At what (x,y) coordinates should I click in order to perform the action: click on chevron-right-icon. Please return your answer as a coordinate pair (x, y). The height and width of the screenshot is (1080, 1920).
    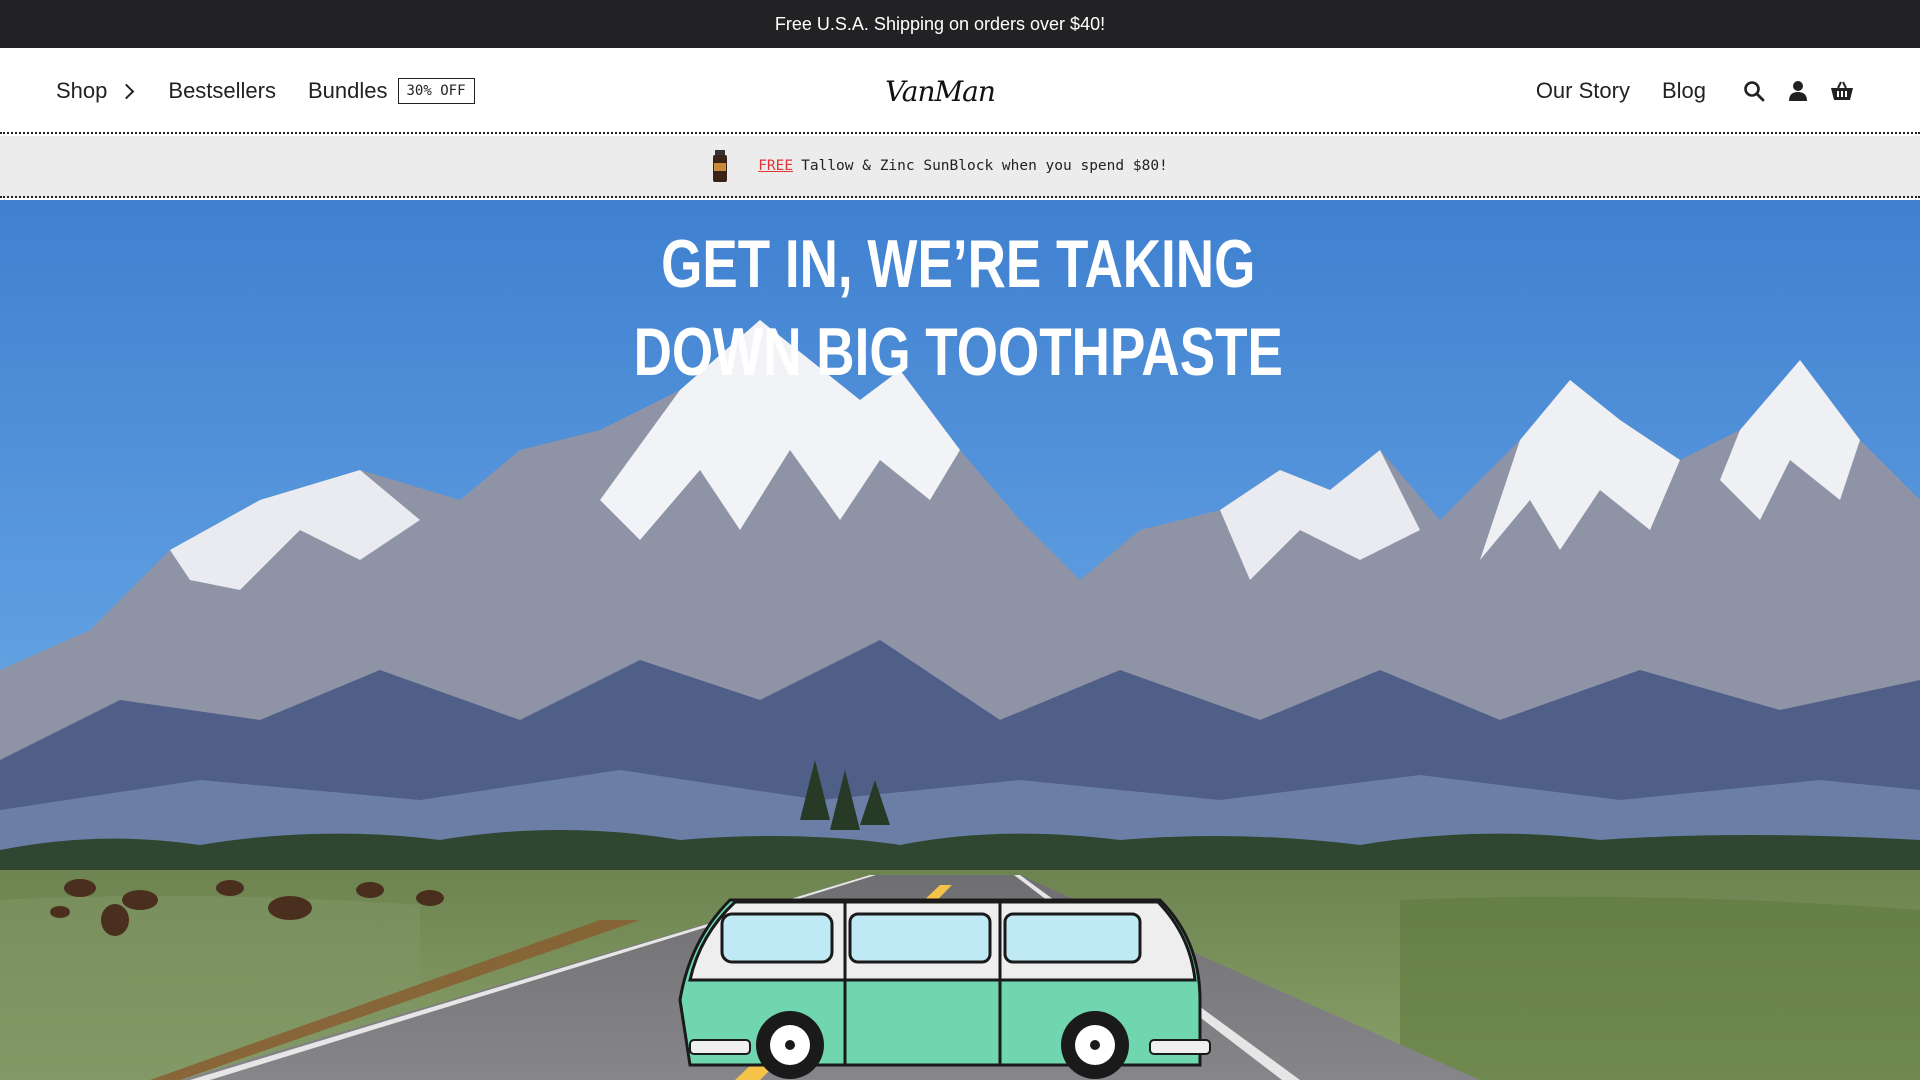
    Looking at the image, I should click on (127, 91).